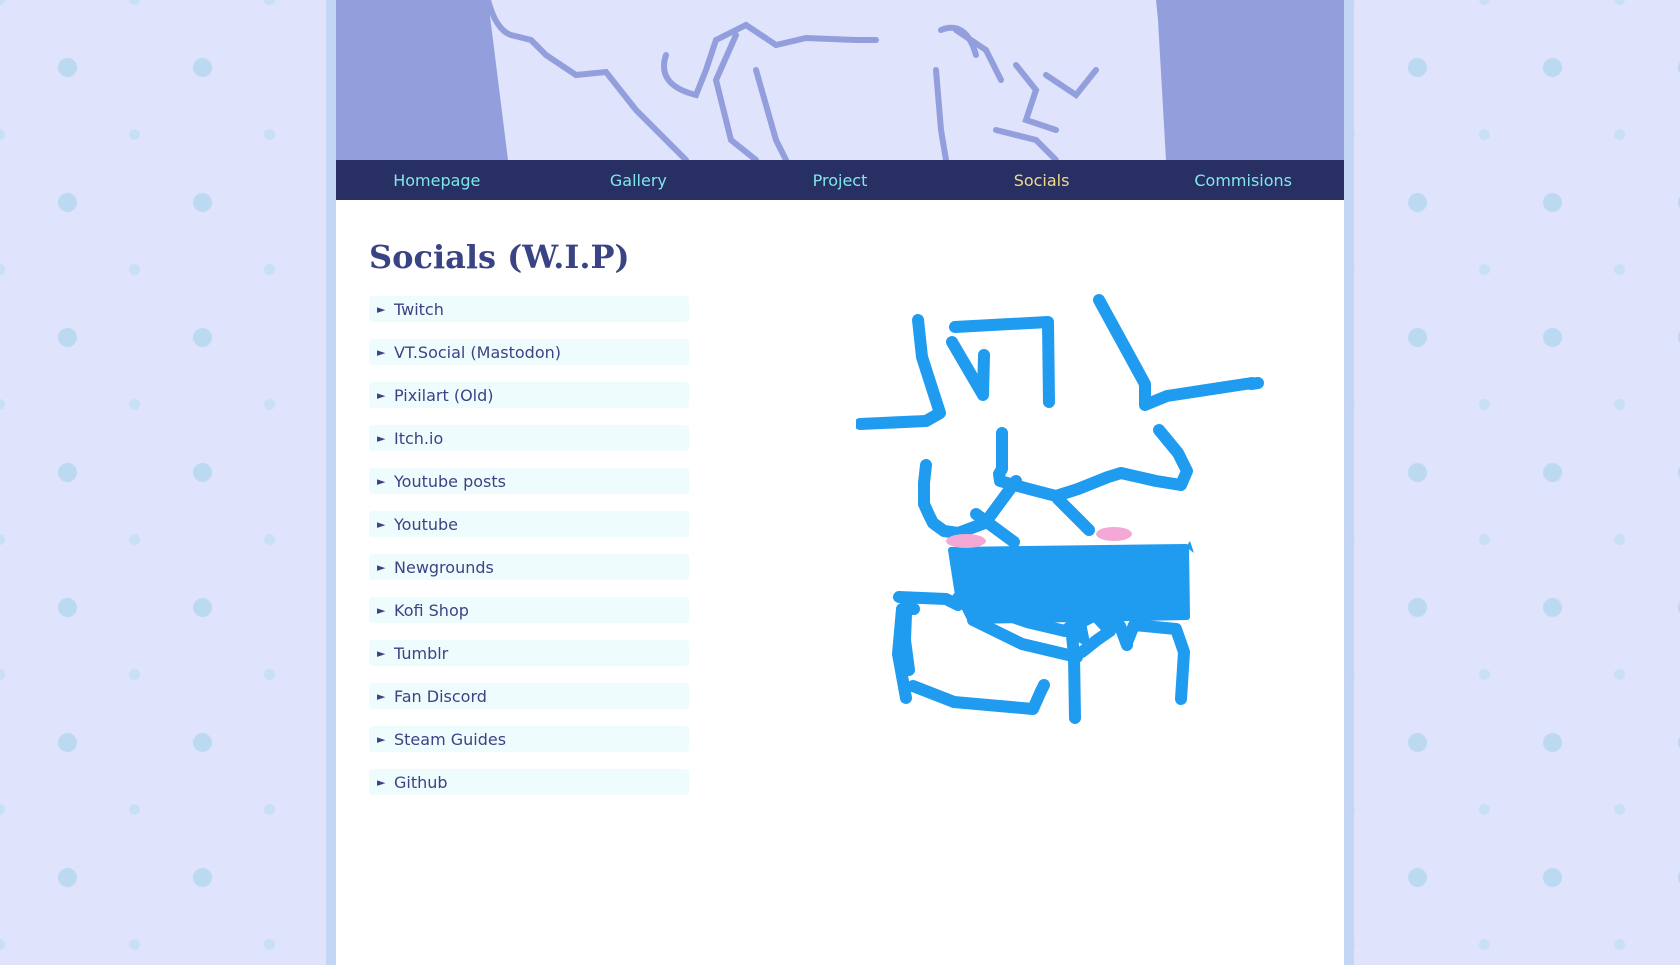 The image size is (1680, 965). Describe the element at coordinates (478, 352) in the screenshot. I see `social-item-label: VT.Social (Mastodon)` at that location.